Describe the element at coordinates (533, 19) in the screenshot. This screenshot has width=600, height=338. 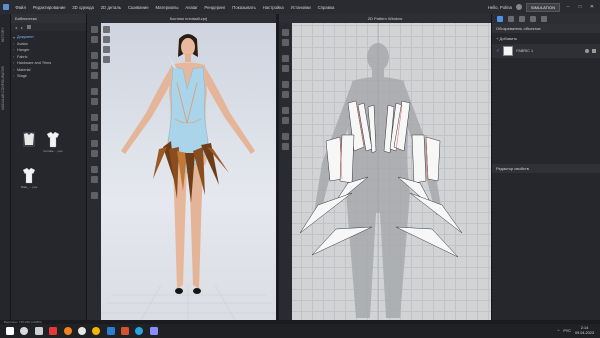
I see `topstitch-tab-icon` at that location.